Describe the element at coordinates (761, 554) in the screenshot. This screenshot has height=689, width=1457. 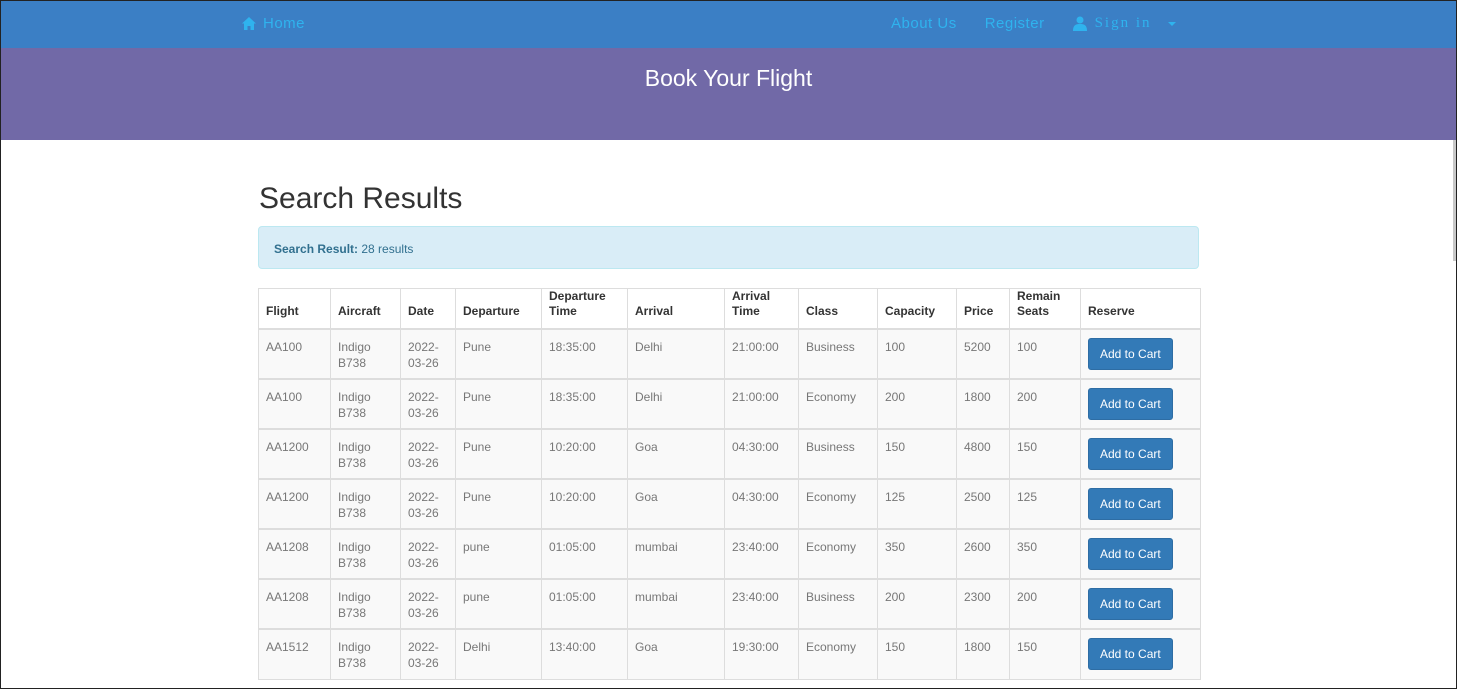
I see `arrival-time-cell: 23:40:00` at that location.